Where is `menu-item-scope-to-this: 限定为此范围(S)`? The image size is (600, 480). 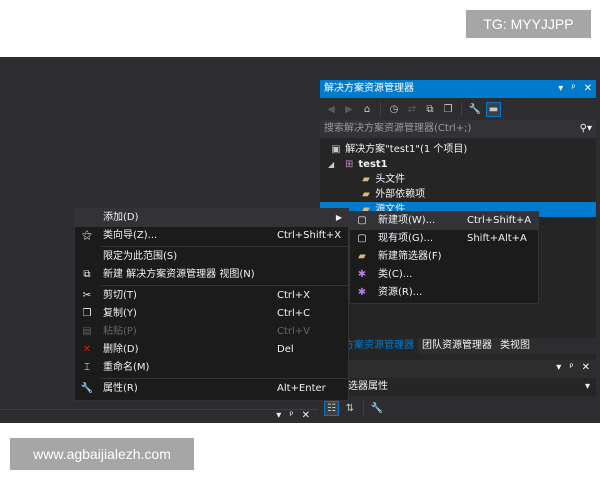 menu-item-scope-to-this: 限定为此范围(S) is located at coordinates (211, 257).